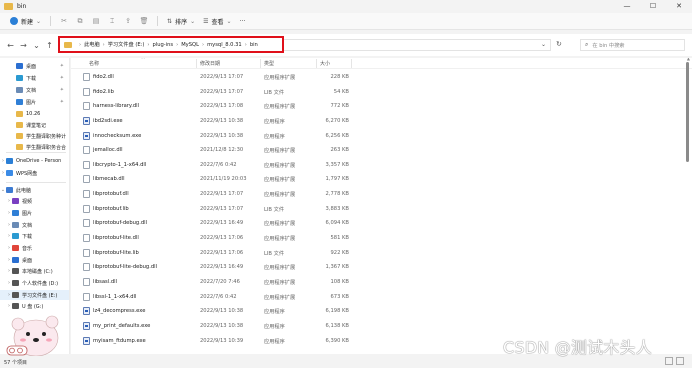 This screenshot has width=692, height=368. Describe the element at coordinates (181, 21) in the screenshot. I see `sort-button: ⇅ 排序 ⌄` at that location.